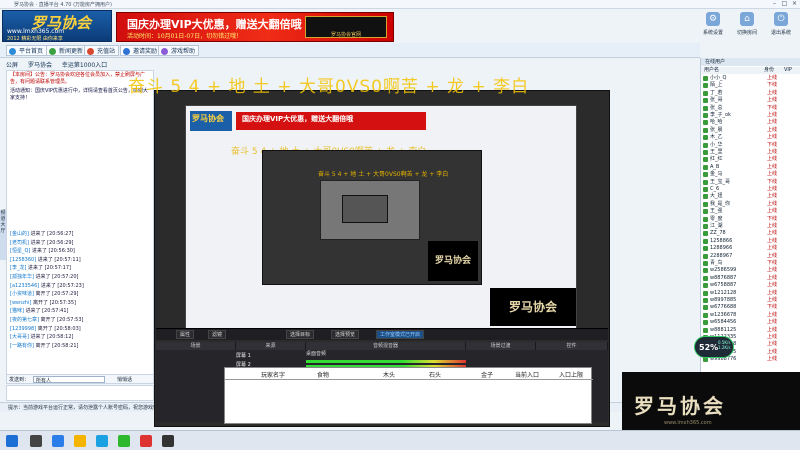 The width and height of the screenshot is (800, 450). Describe the element at coordinates (716, 122) in the screenshot. I see `user-name: 哈_哈` at that location.